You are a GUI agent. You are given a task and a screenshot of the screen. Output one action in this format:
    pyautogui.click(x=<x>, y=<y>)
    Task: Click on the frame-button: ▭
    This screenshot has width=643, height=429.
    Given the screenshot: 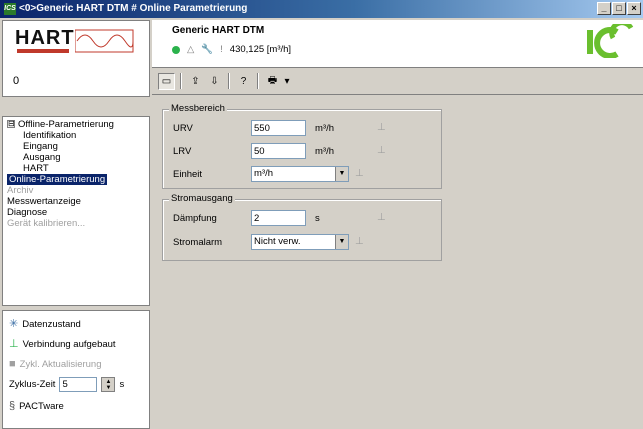 What is the action you would take?
    pyautogui.click(x=166, y=81)
    